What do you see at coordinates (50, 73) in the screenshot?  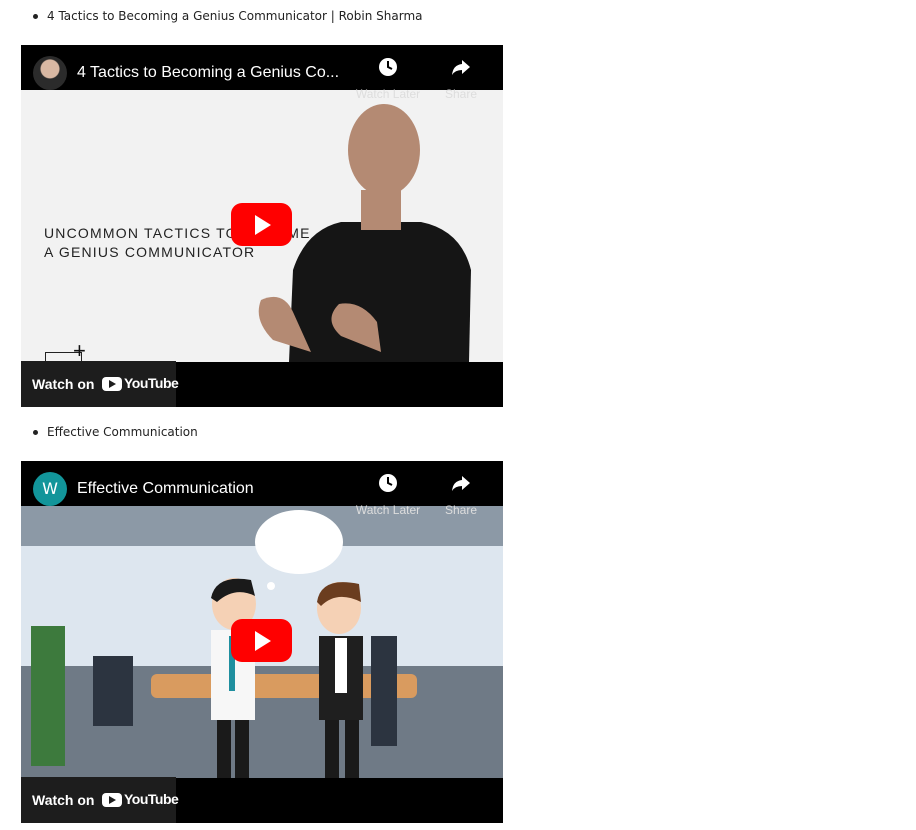 I see `channel-avatar` at bounding box center [50, 73].